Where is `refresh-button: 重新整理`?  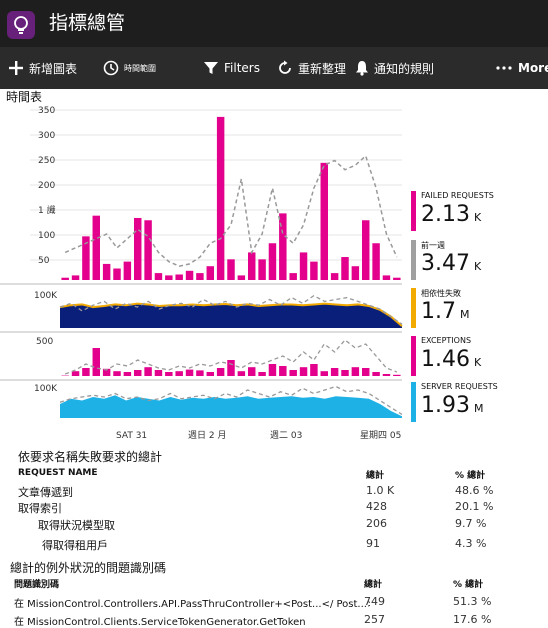 refresh-button: 重新整理 is located at coordinates (311, 68).